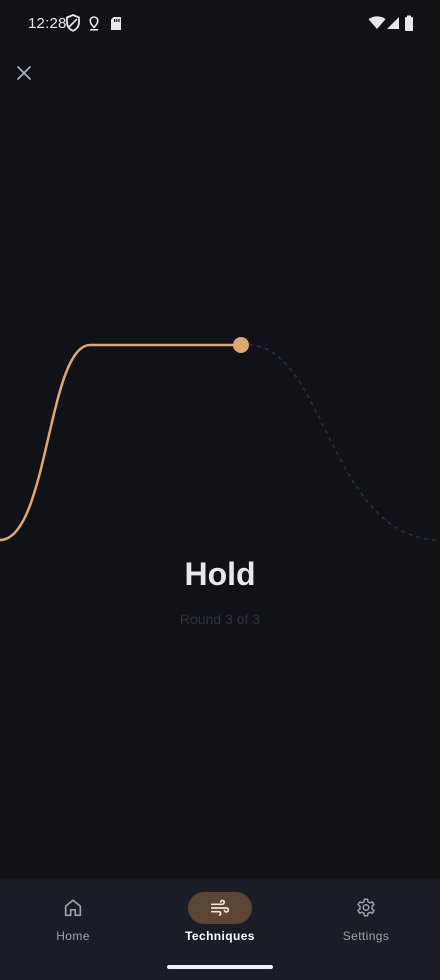 Image resolution: width=440 pixels, height=980 pixels. What do you see at coordinates (220, 967) in the screenshot?
I see `gesture-handle` at bounding box center [220, 967].